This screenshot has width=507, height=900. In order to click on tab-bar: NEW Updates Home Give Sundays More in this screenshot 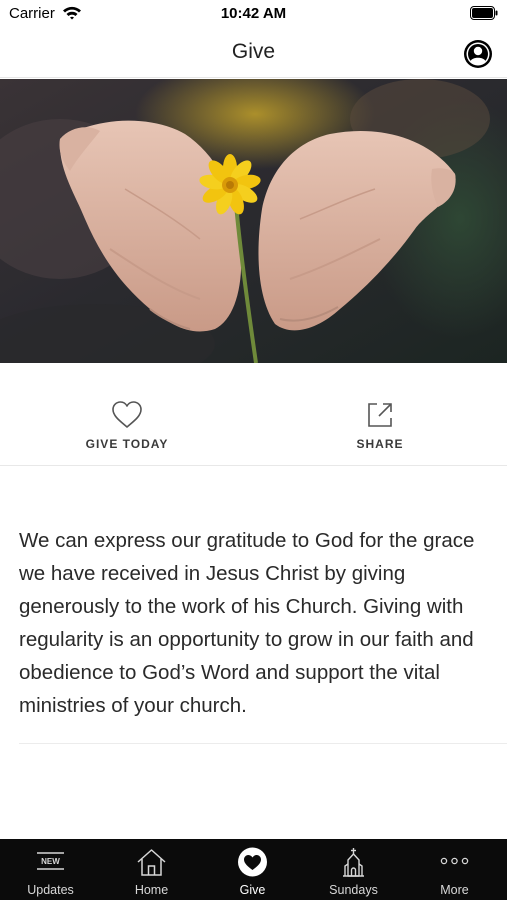, I will do `click(253, 869)`.